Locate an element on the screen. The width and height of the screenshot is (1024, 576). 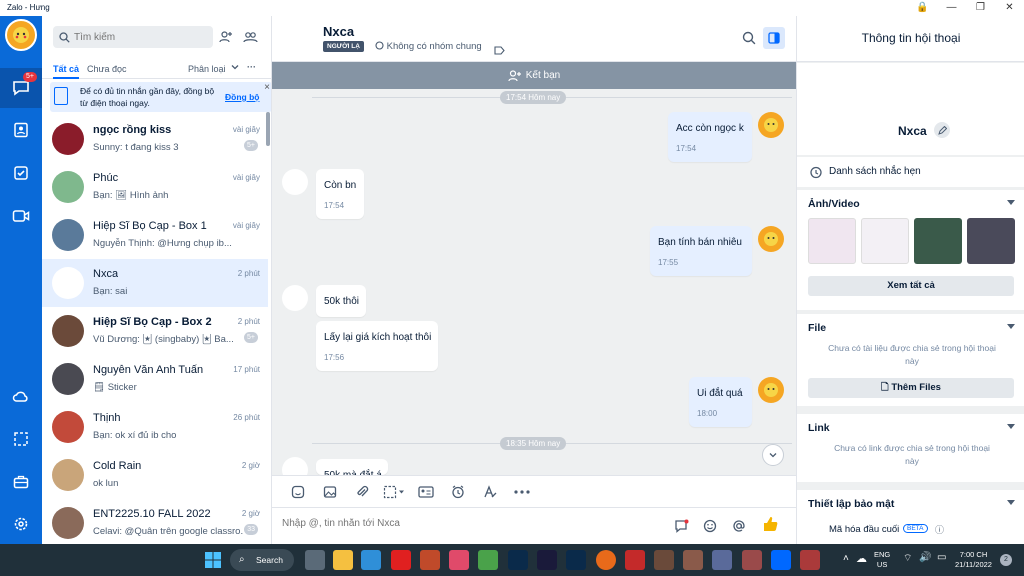
nav-screenshot is located at coordinates (21, 439).